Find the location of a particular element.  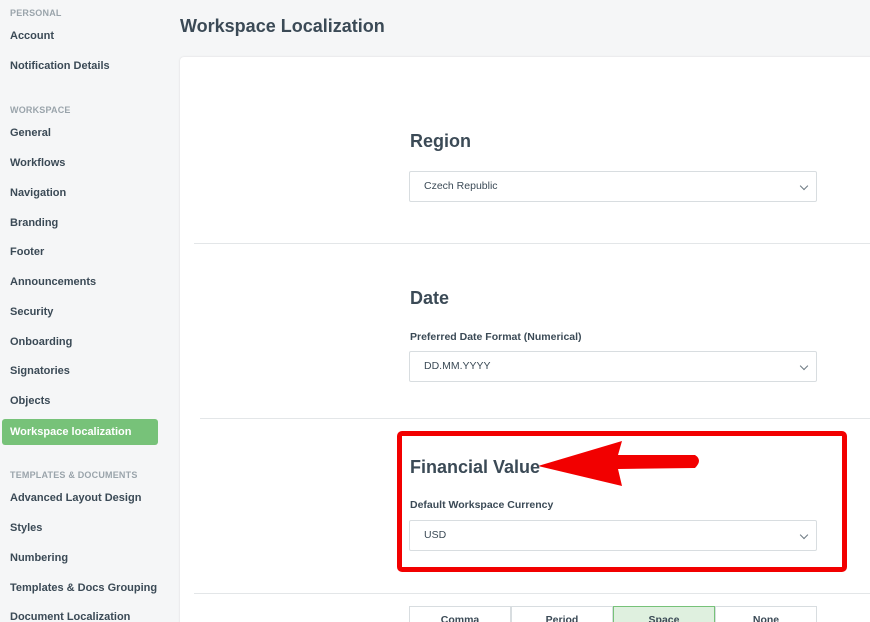

sidebar-item-onboarding: Onboarding is located at coordinates (80, 342).